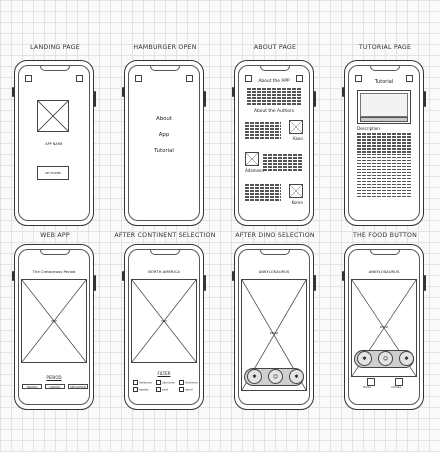 The width and height of the screenshot is (440, 452). What do you see at coordinates (164, 373) in the screenshot?
I see `filter-label: FILTER` at bounding box center [164, 373].